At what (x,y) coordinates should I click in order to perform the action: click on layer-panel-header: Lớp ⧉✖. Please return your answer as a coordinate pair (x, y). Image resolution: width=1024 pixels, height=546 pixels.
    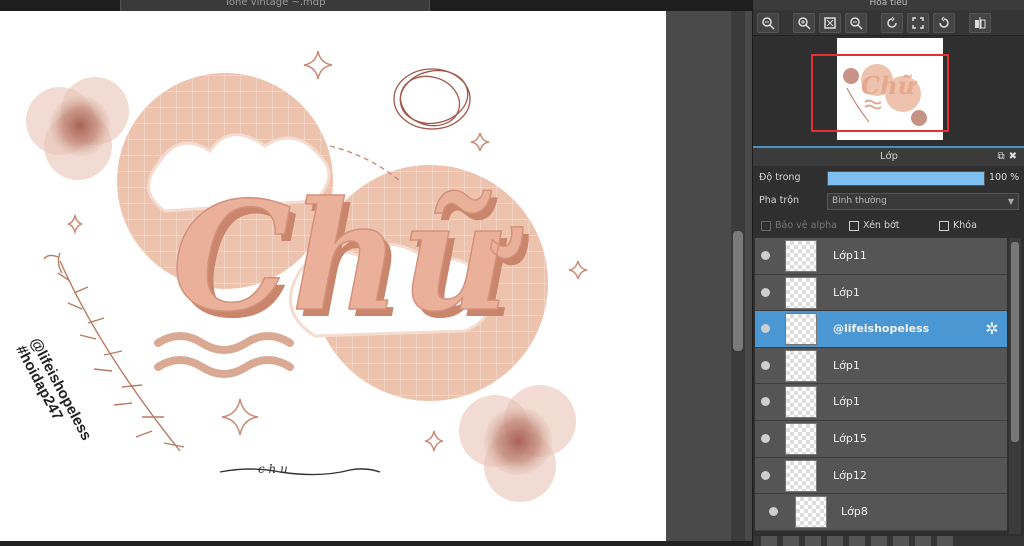
    Looking at the image, I should click on (888, 156).